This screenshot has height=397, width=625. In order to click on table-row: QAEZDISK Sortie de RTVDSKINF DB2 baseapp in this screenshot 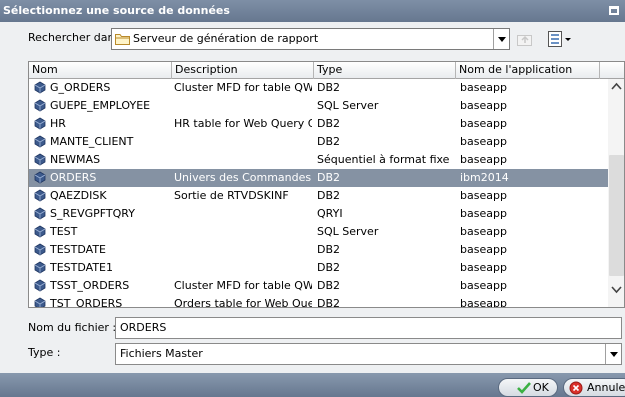, I will do `click(318, 196)`.